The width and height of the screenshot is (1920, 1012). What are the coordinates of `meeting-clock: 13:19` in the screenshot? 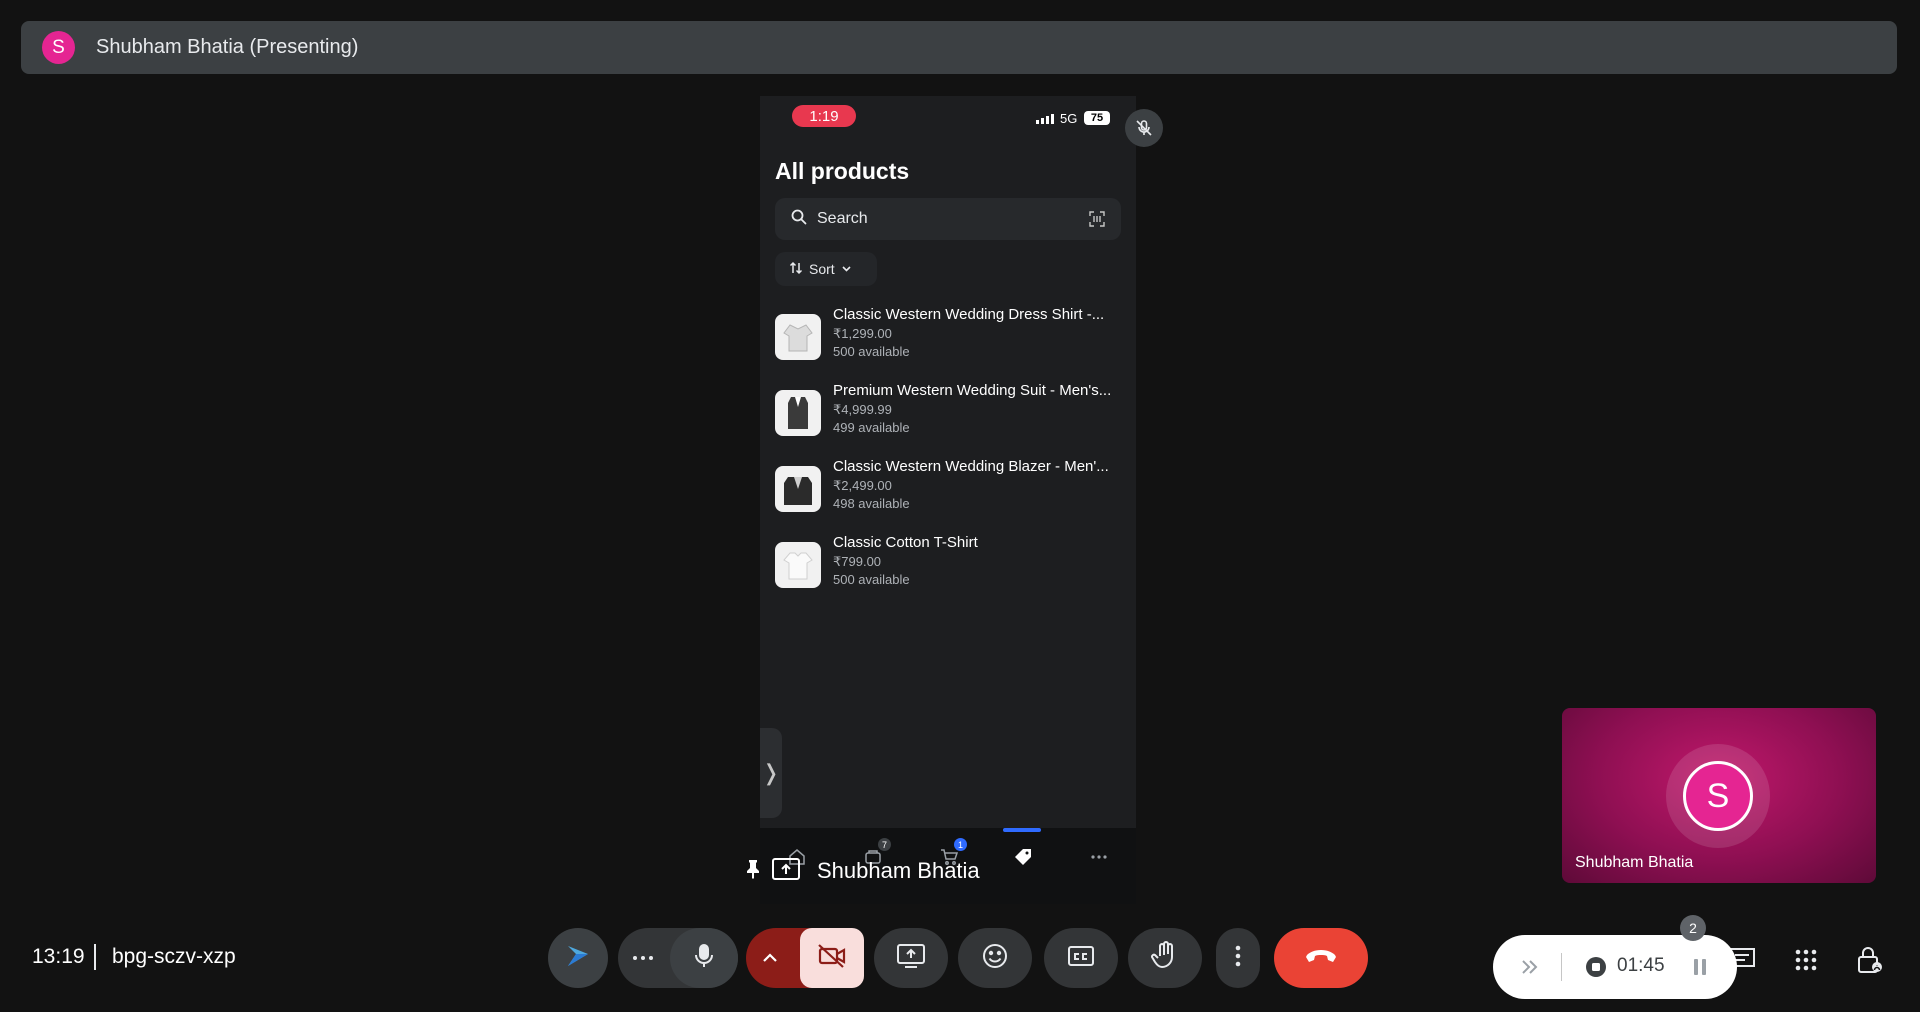 It's located at (58, 956).